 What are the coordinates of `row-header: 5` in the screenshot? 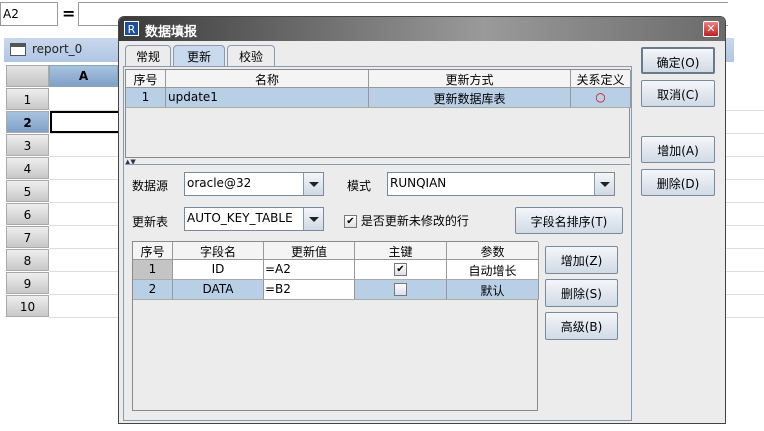 It's located at (27, 191).